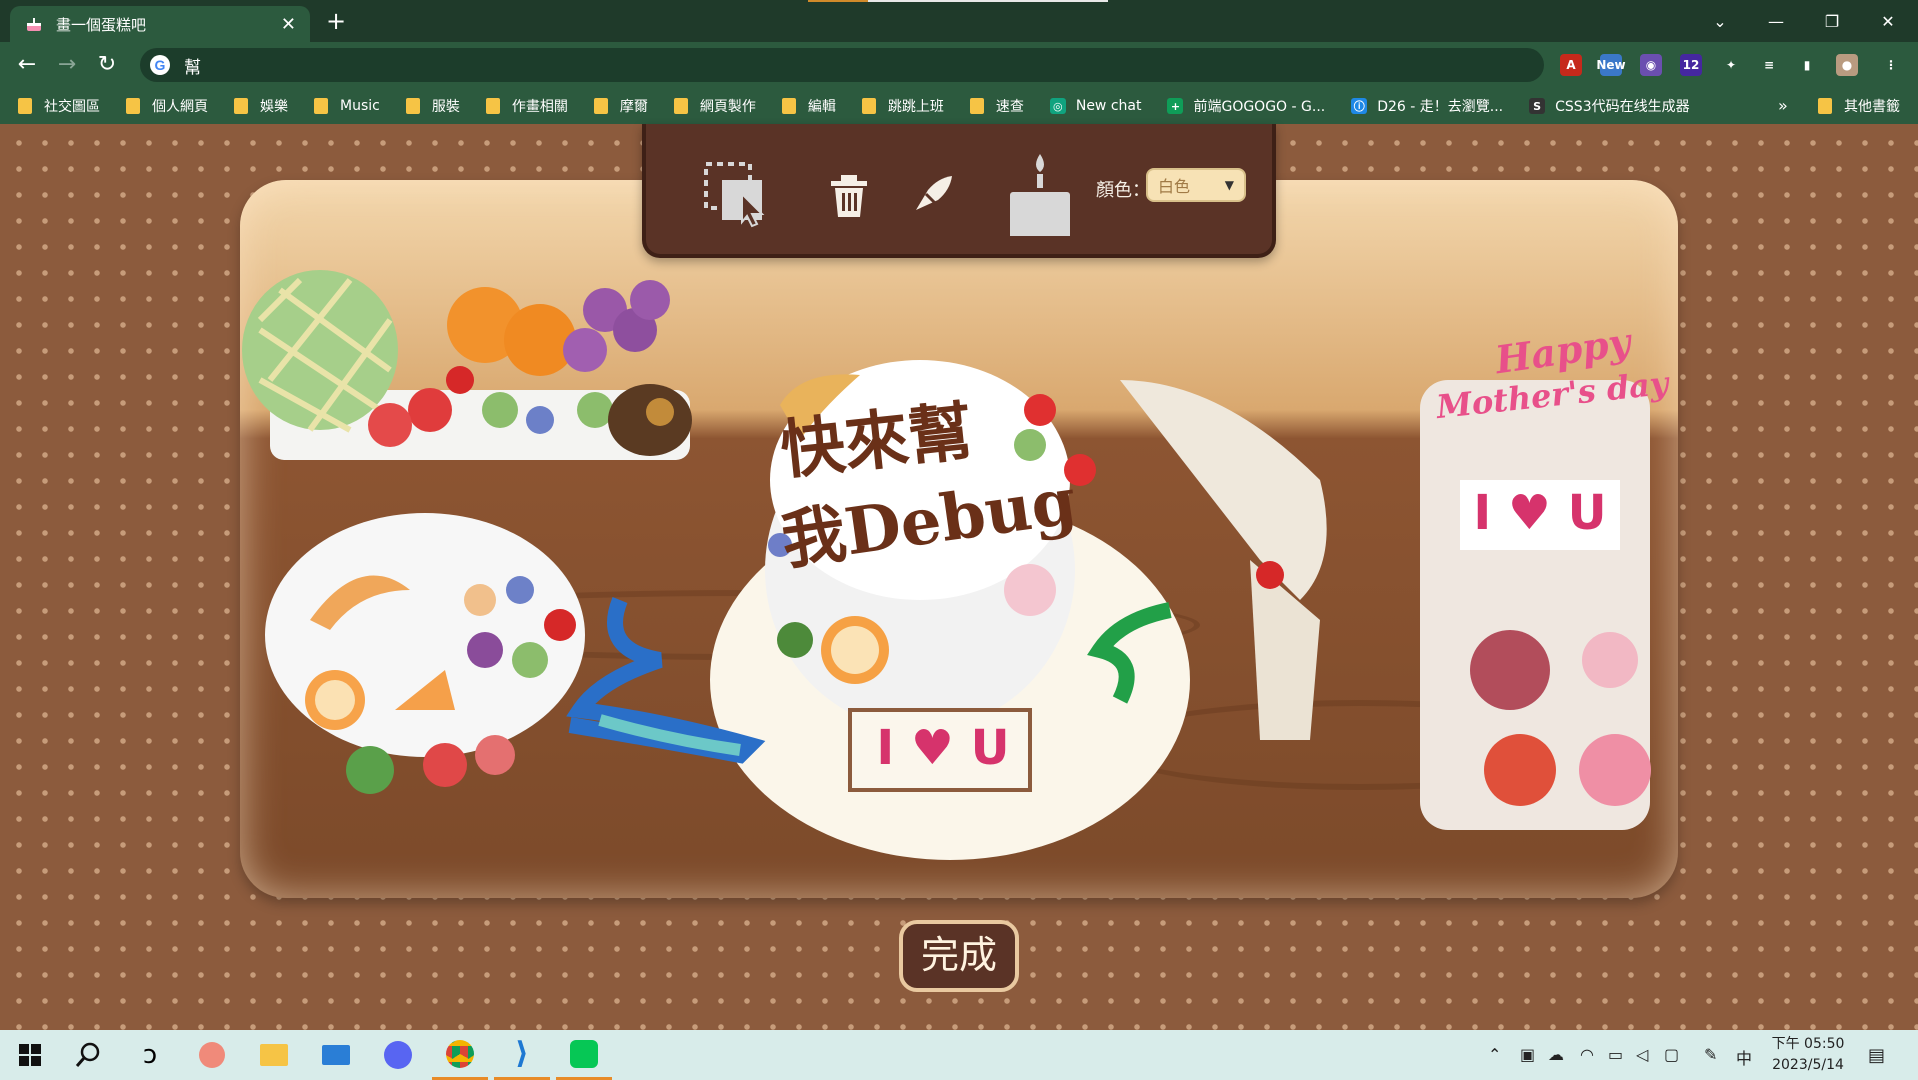 The image size is (1918, 1080). I want to click on select-area-icon, so click(734, 195).